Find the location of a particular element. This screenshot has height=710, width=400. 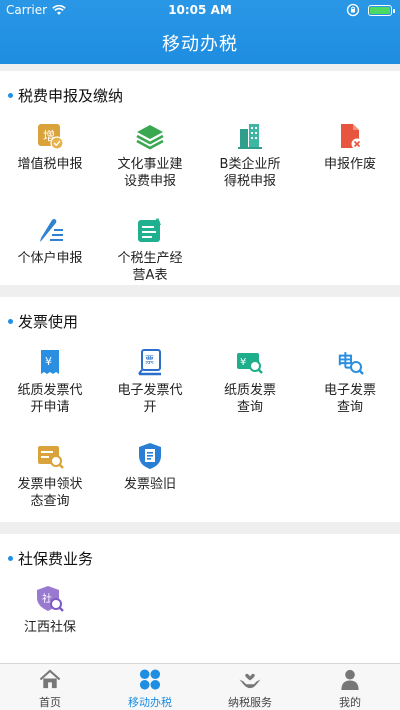

service-paper-invoice-query: ¥ 纸质发票 查询 is located at coordinates (250, 388).